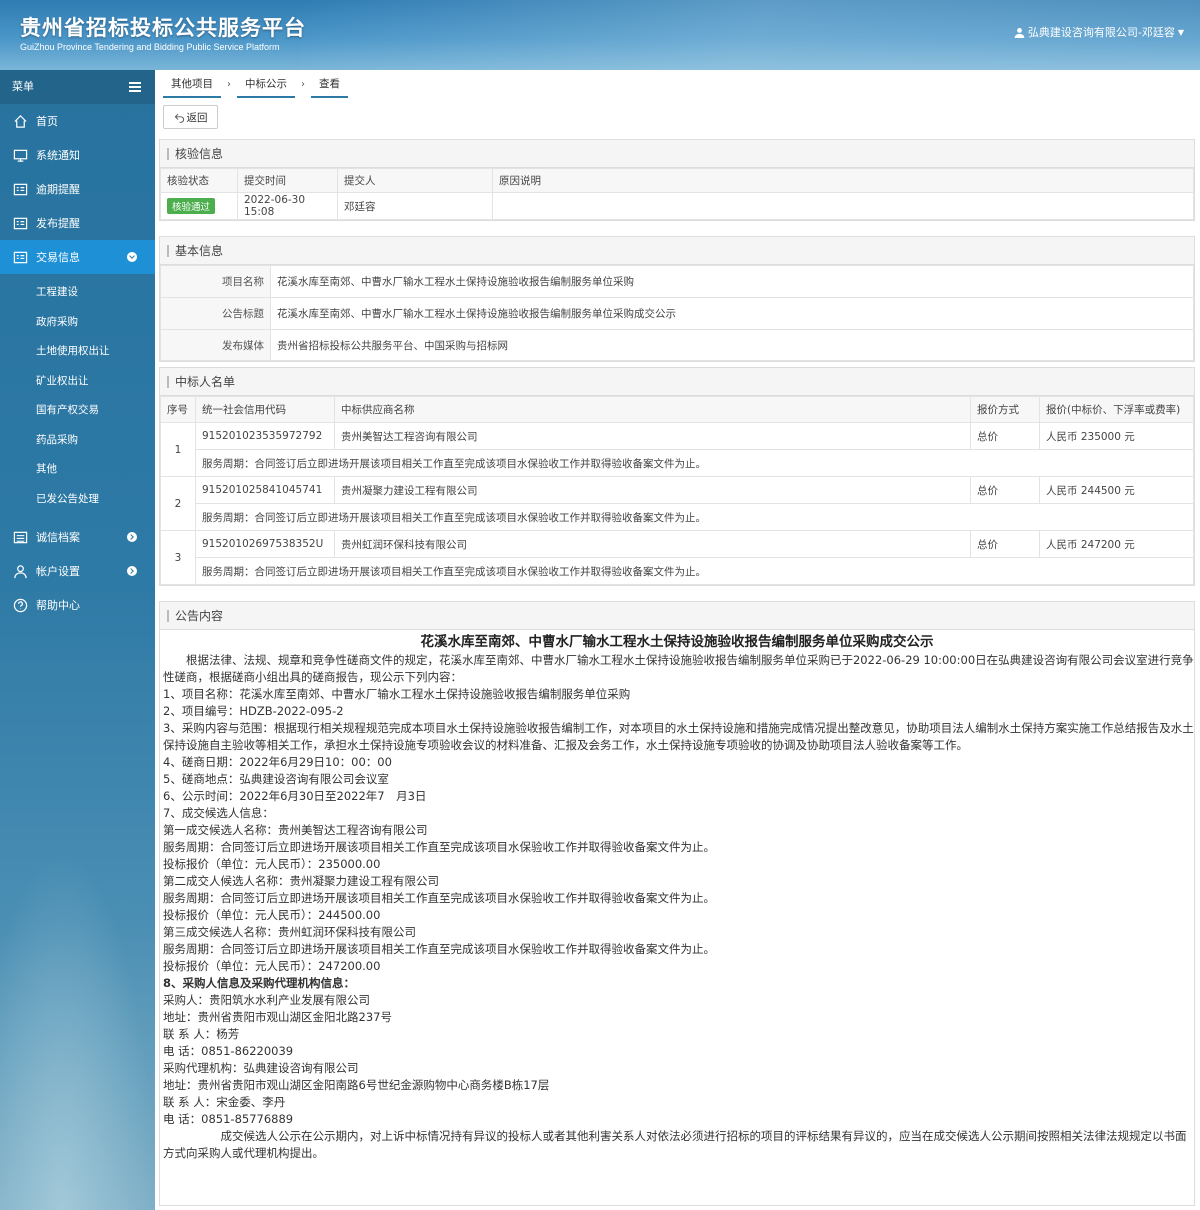  Describe the element at coordinates (1116, 436) in the screenshot. I see `price: 人民币 235000 元` at that location.